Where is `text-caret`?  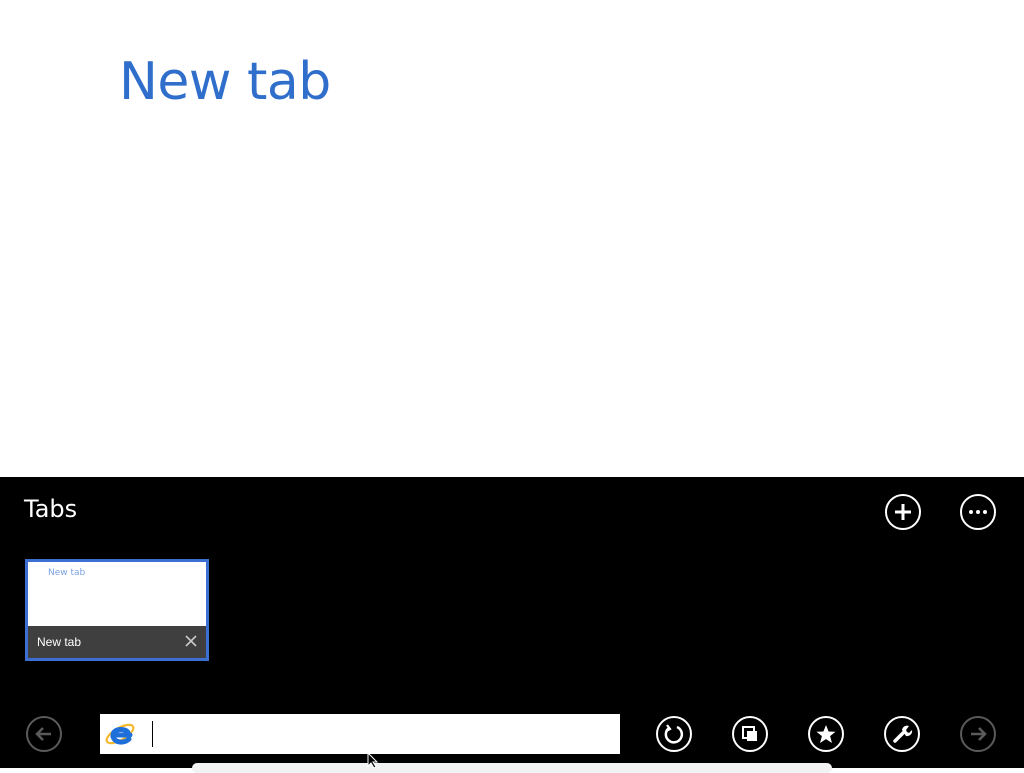
text-caret is located at coordinates (152, 734).